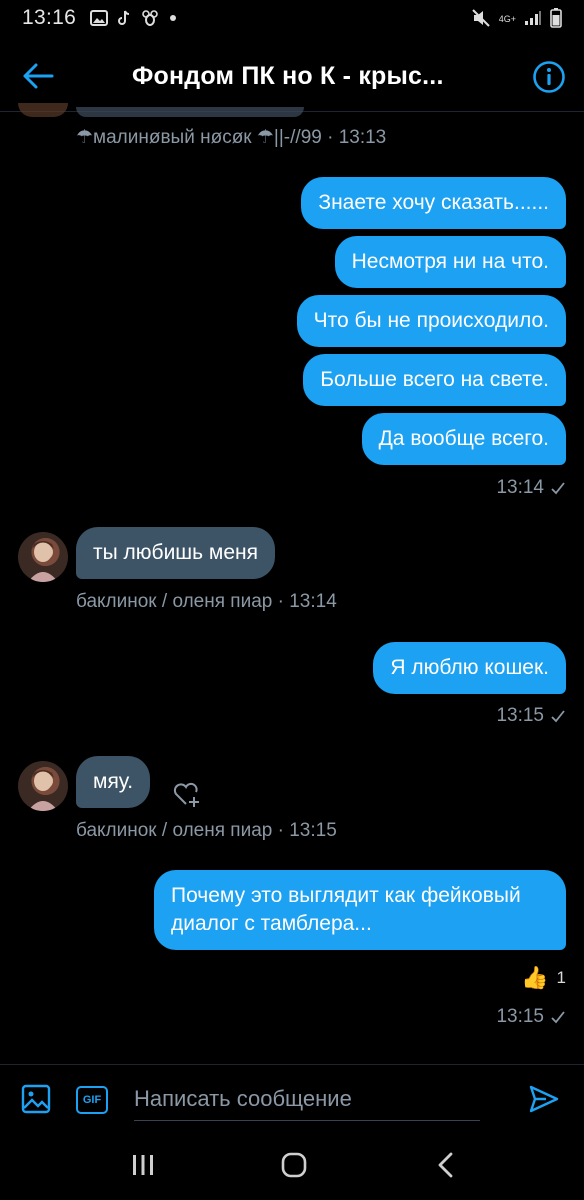 This screenshot has height=1200, width=584. What do you see at coordinates (92, 1100) in the screenshot?
I see `gif-button: GIF` at bounding box center [92, 1100].